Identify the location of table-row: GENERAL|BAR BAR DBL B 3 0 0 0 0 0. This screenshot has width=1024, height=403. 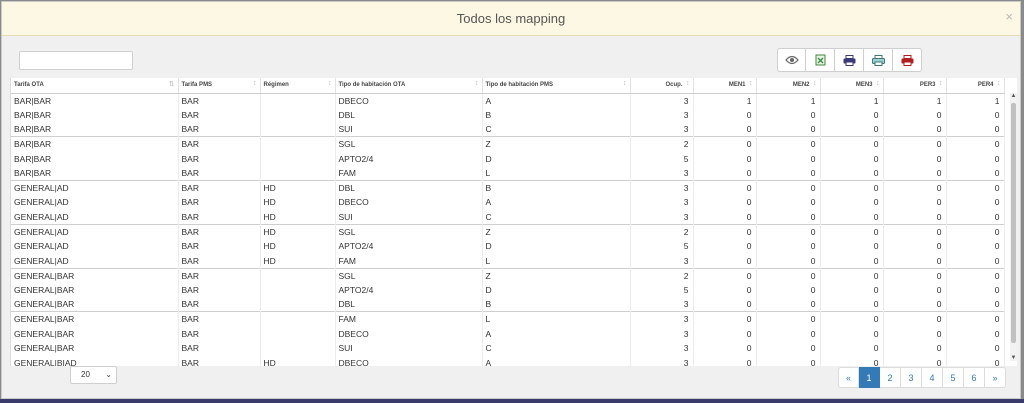
(508, 304).